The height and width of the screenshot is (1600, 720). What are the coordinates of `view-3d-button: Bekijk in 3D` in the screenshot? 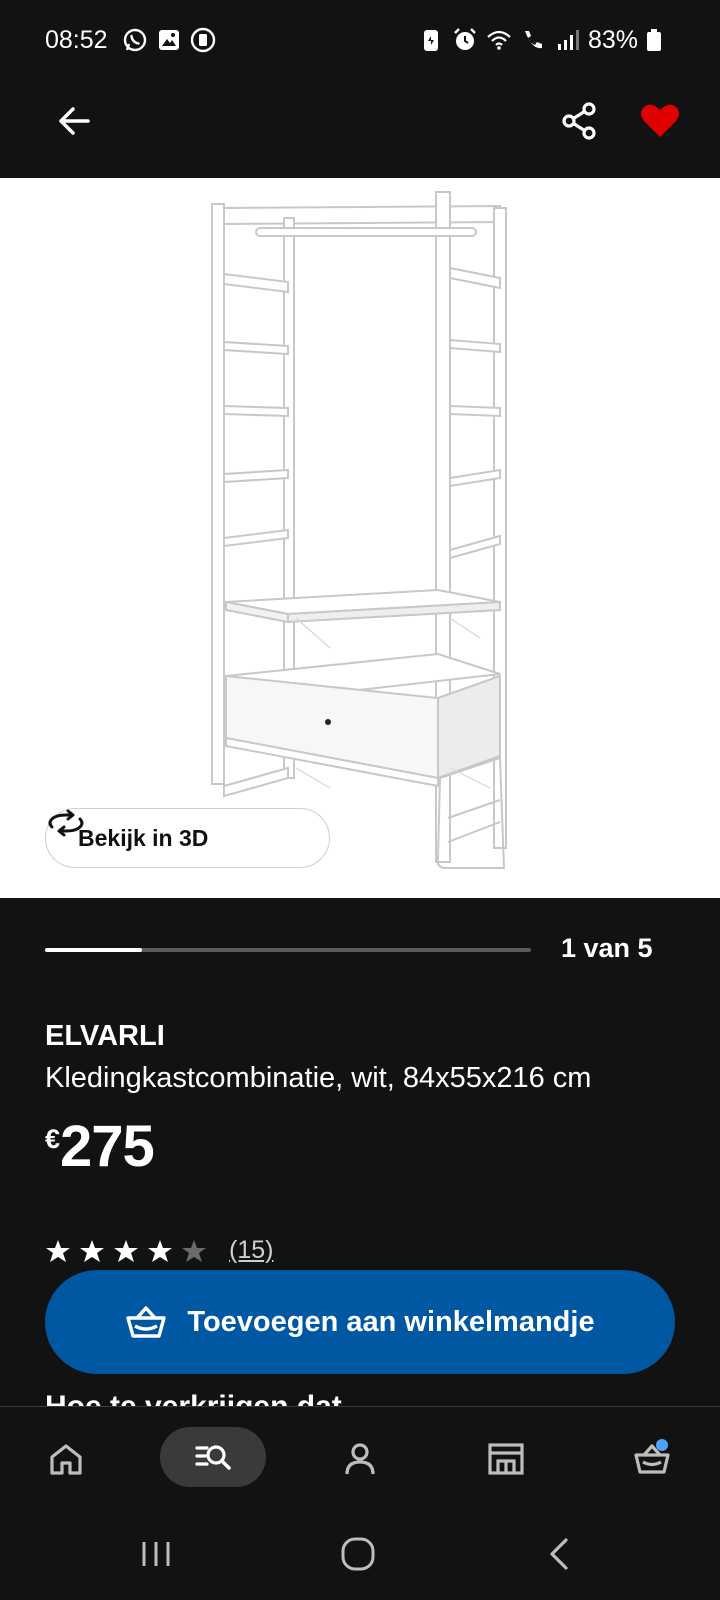 It's located at (187, 838).